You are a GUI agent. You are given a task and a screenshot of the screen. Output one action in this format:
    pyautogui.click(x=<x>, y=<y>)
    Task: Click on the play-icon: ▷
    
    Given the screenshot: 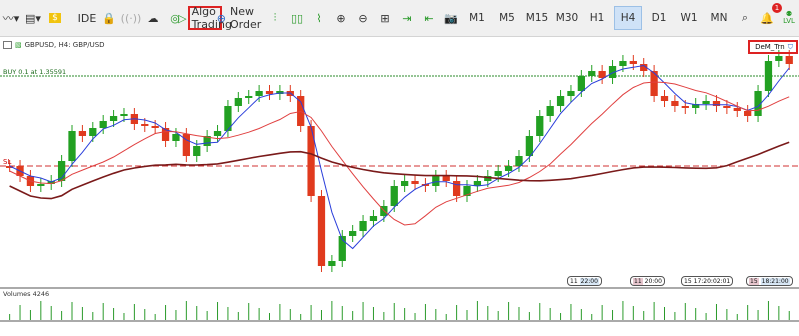 What is the action you would take?
    pyautogui.click(x=182, y=18)
    